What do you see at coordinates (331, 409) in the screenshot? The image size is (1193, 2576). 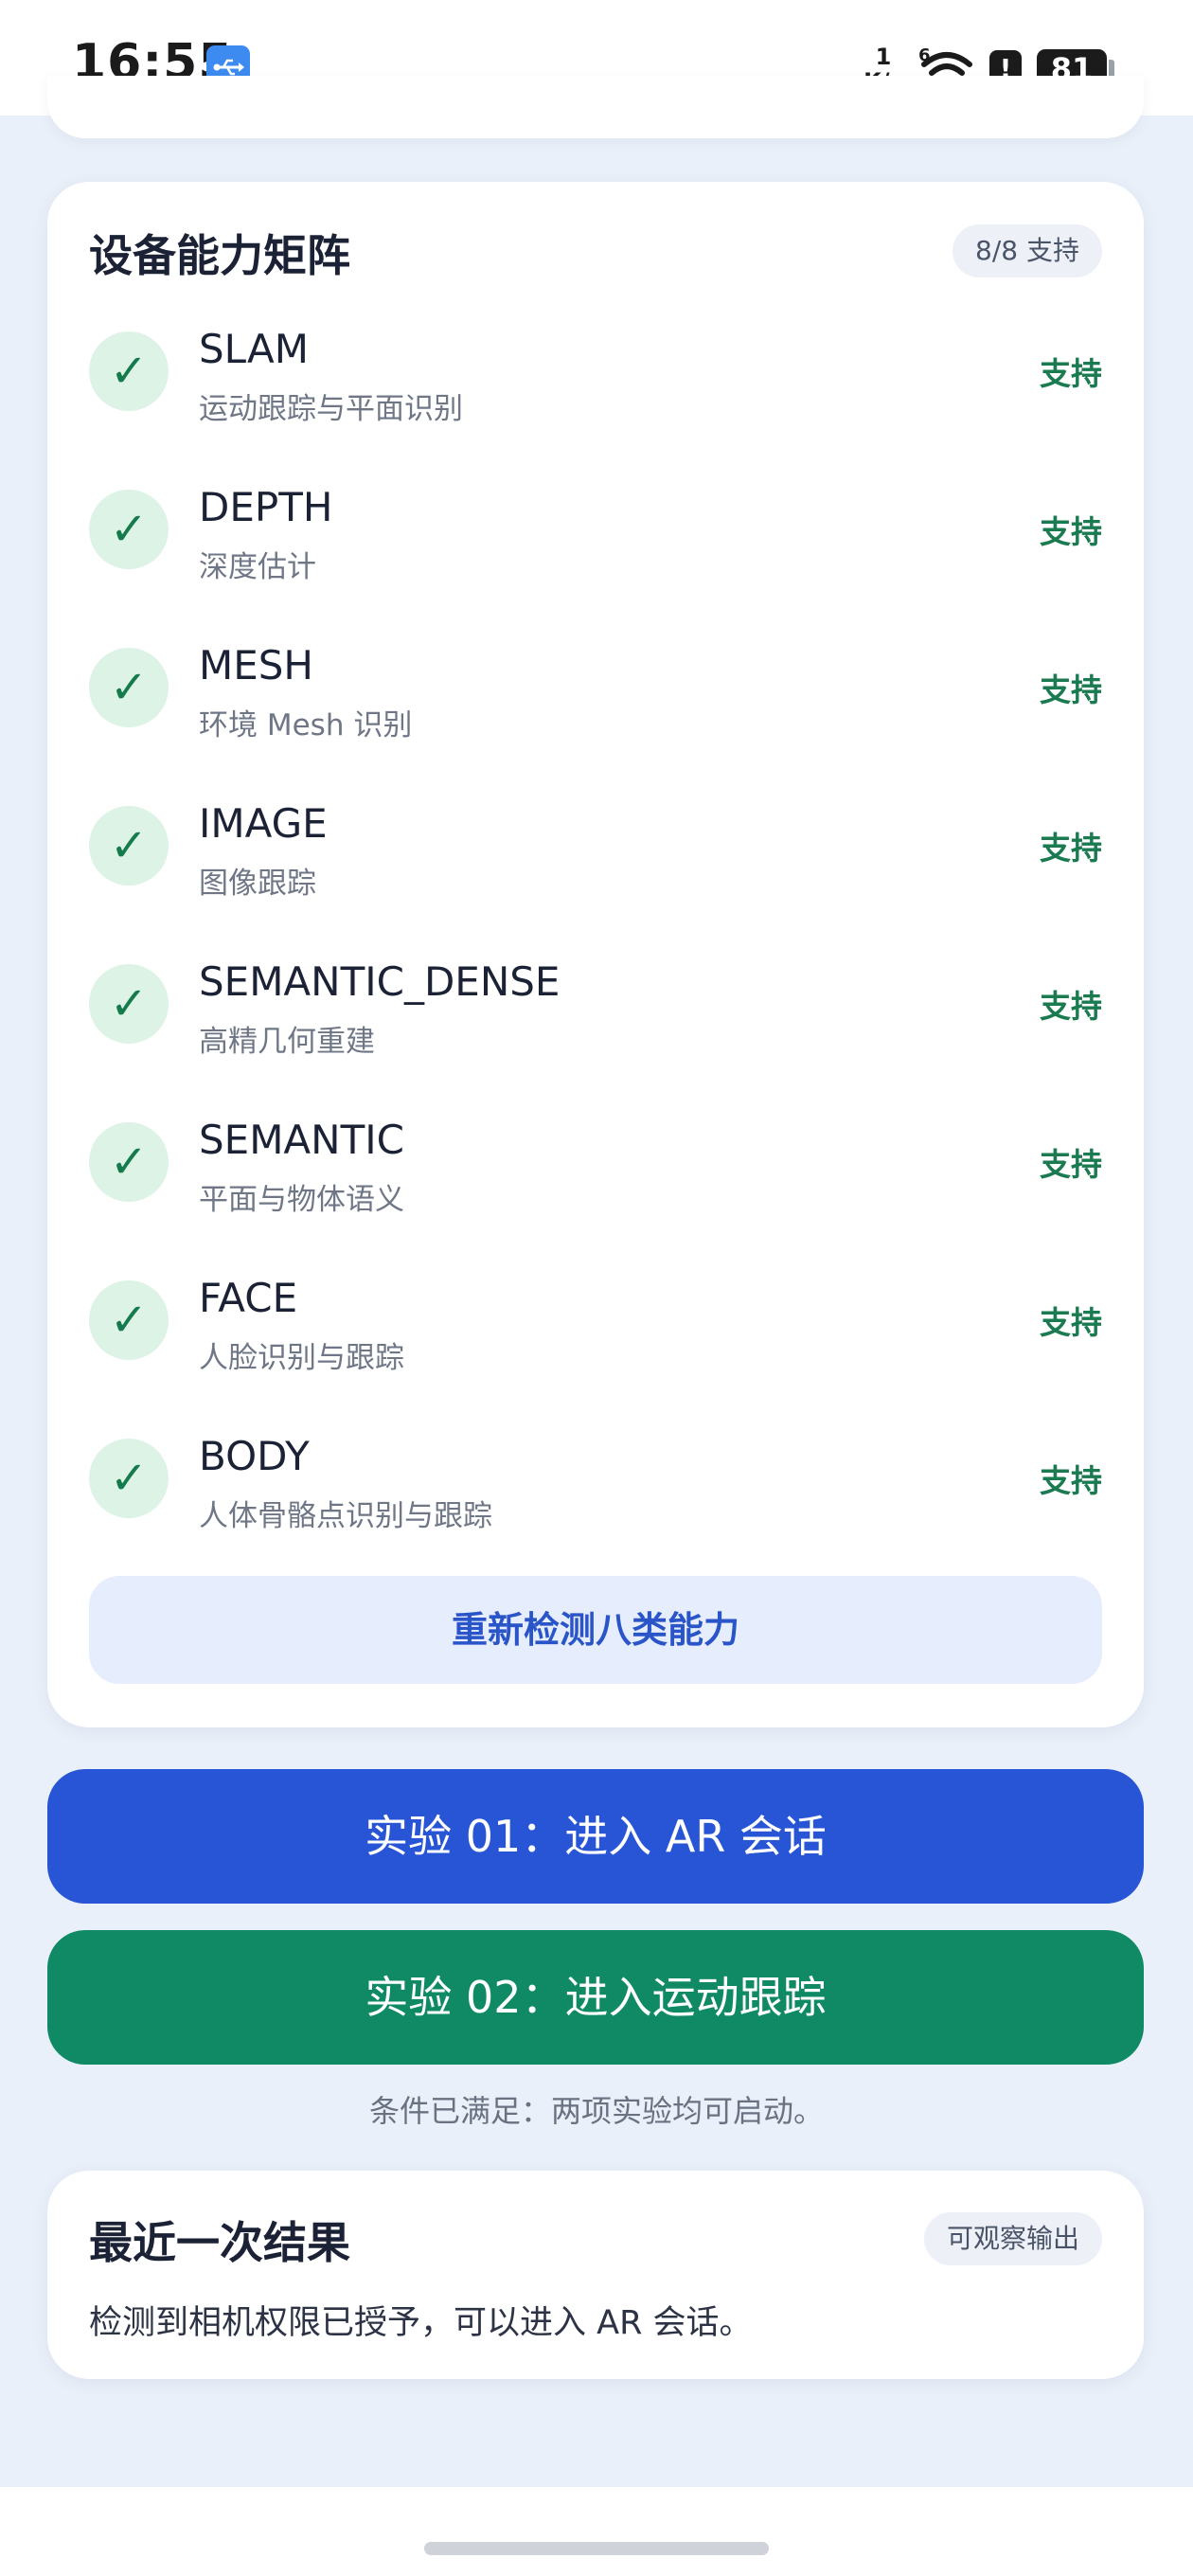 I see `capability-description: 运动跟踪与平面识别` at bounding box center [331, 409].